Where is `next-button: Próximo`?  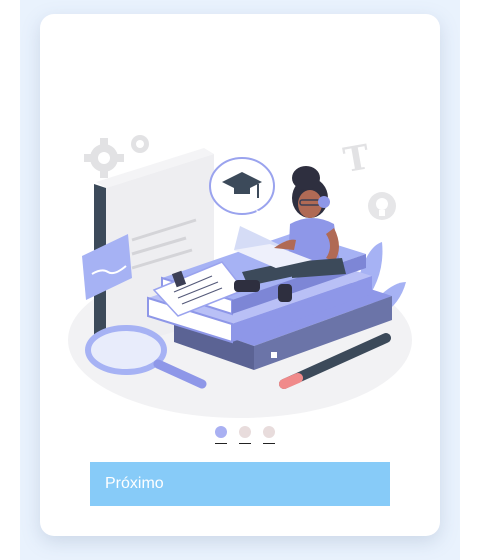
next-button: Próximo is located at coordinates (240, 484).